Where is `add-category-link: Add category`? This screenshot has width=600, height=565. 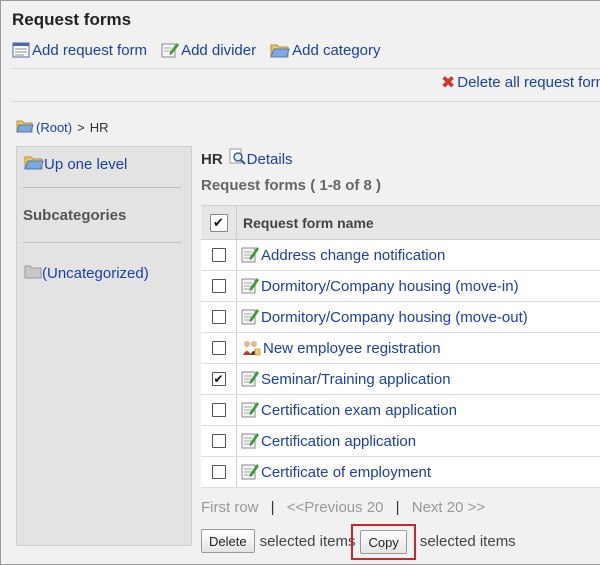 add-category-link: Add category is located at coordinates (325, 50).